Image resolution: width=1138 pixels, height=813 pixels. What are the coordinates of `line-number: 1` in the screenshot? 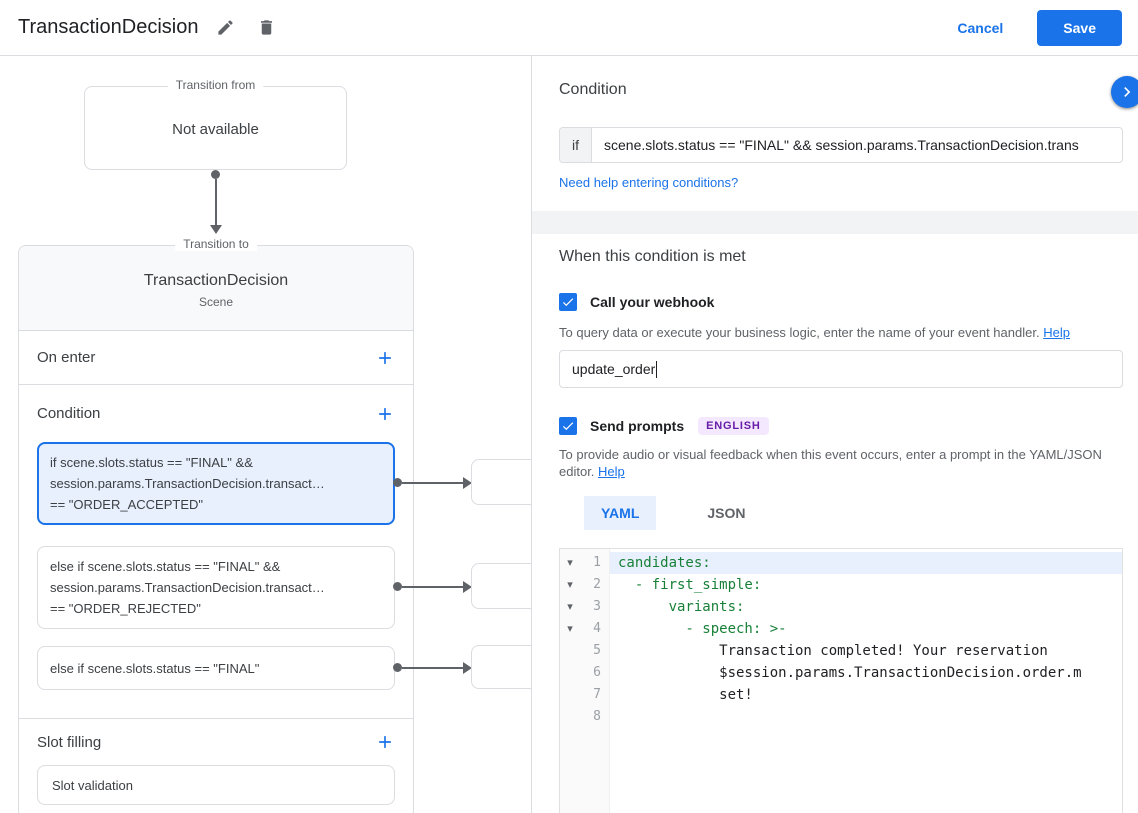 It's located at (597, 562).